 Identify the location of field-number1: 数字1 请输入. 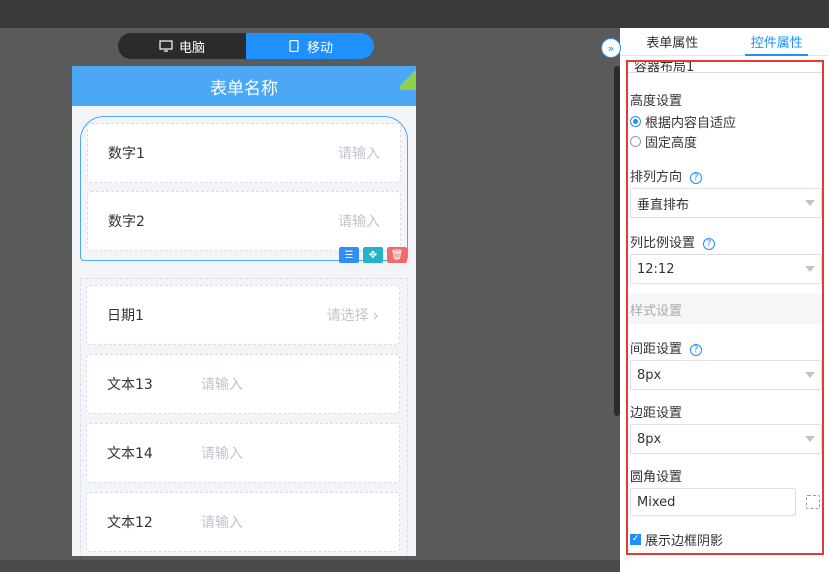
(244, 153).